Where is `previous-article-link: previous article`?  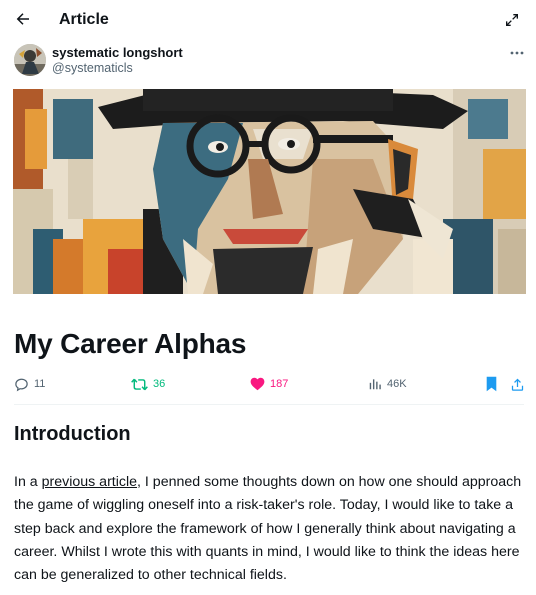
previous-article-link: previous article is located at coordinates (89, 482).